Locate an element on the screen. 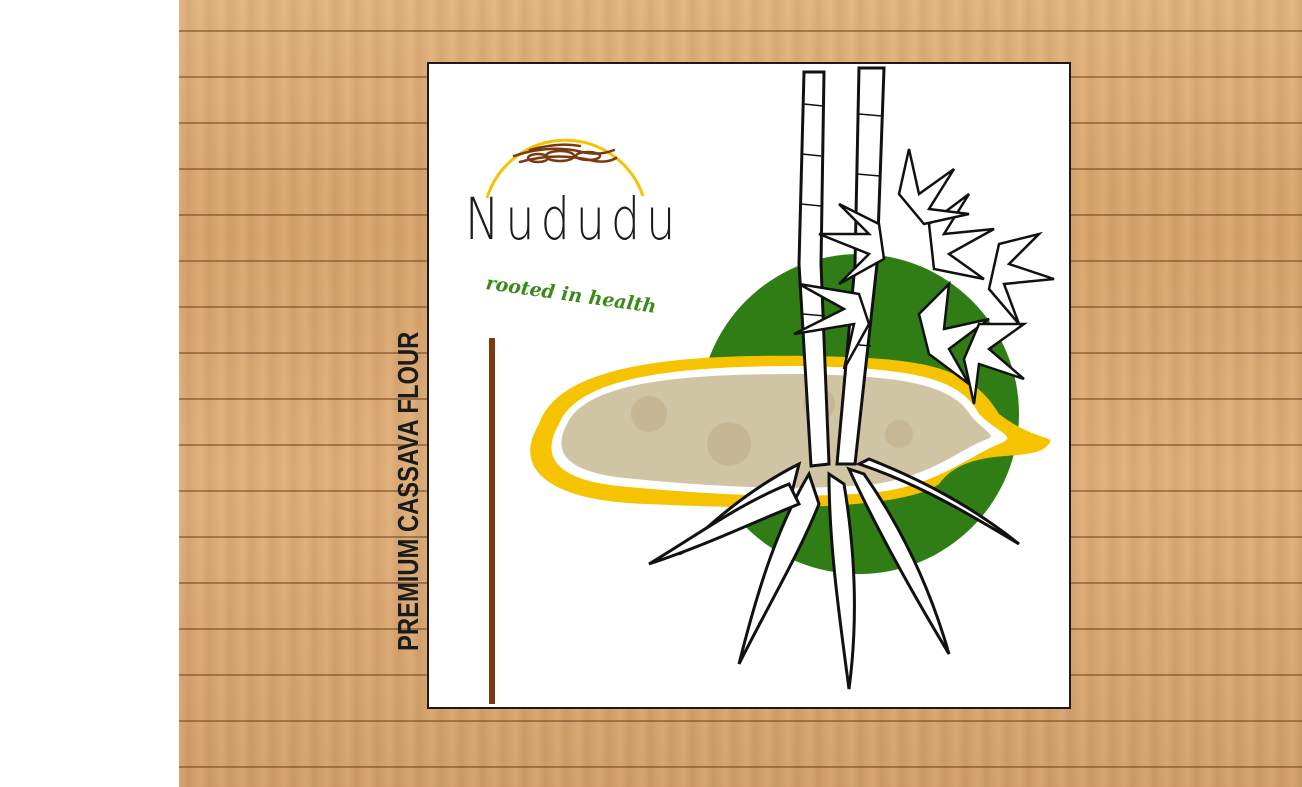 The height and width of the screenshot is (787, 1302). product-title: PREMIUM CASSAVA FLOUR is located at coordinates (409, 491).